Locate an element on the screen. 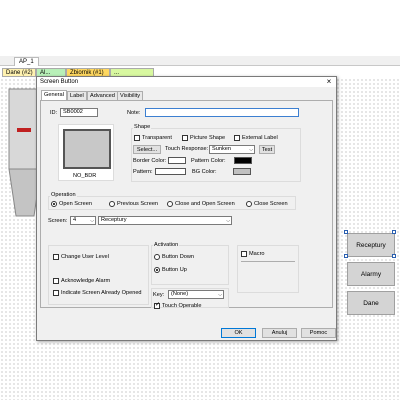  picture-shape-checkbox is located at coordinates (185, 138).